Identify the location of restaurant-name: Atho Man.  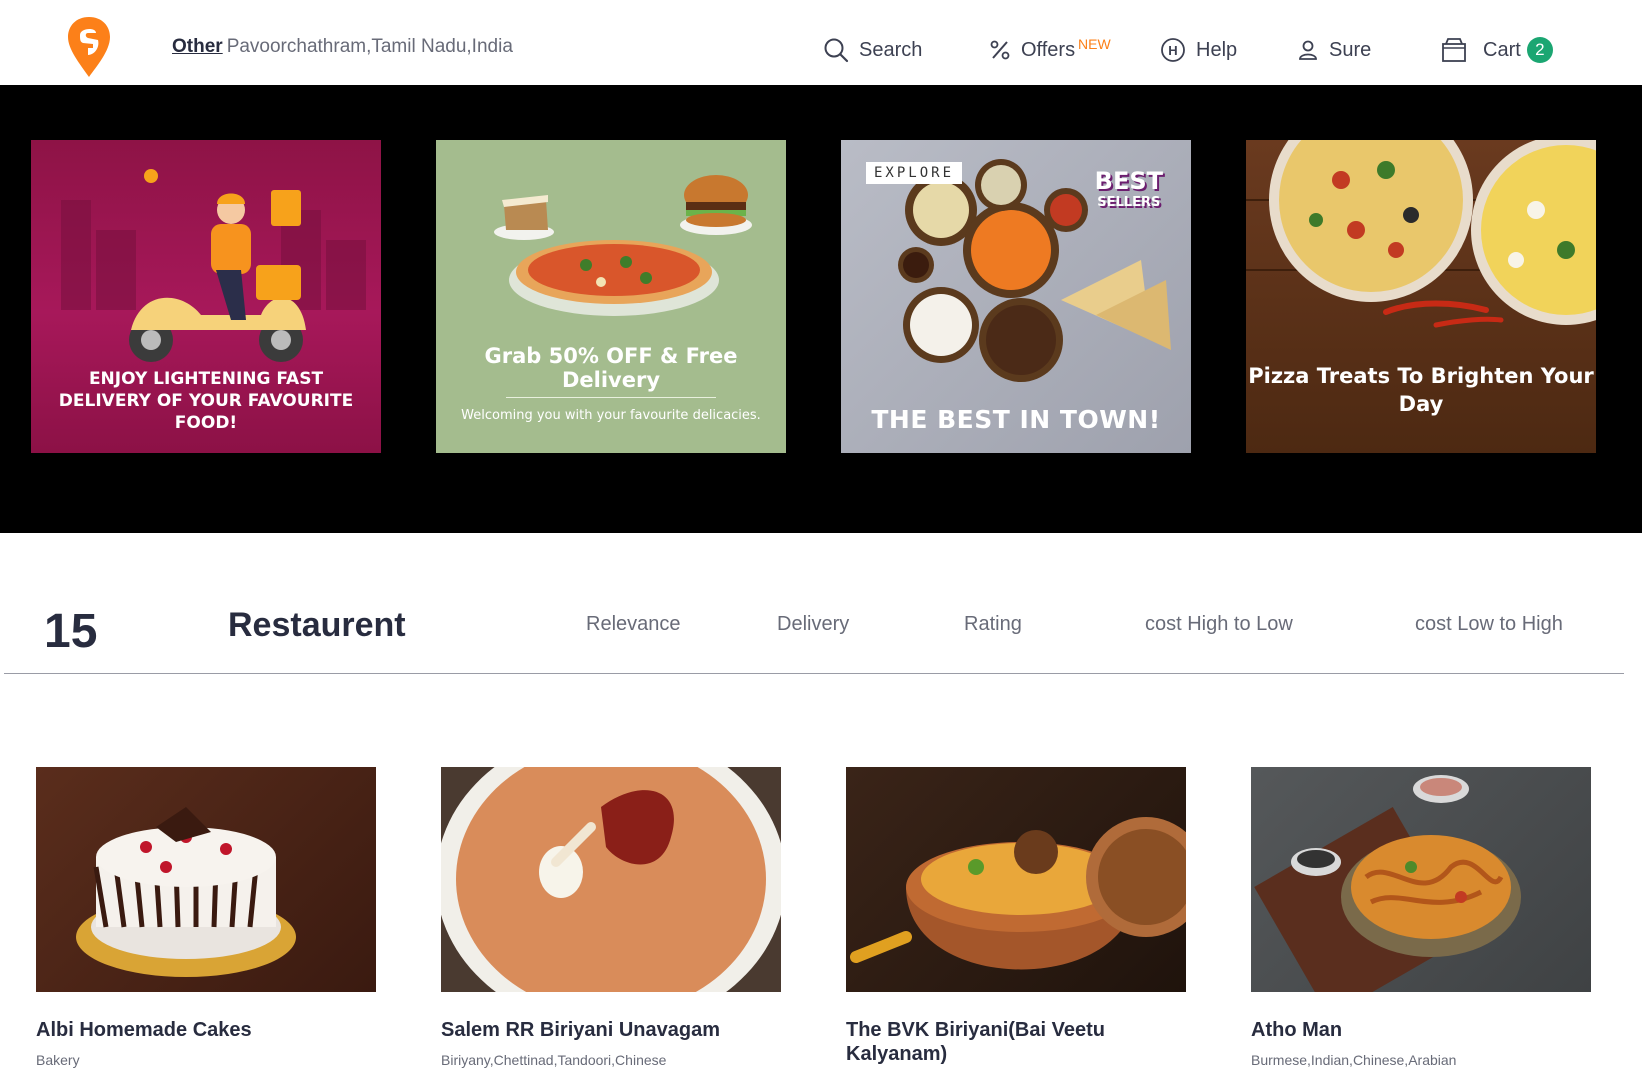
(1421, 1030).